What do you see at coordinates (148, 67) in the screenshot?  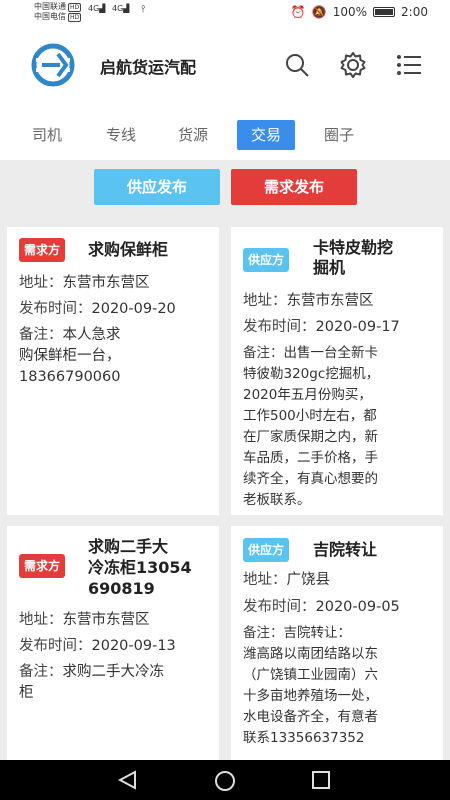 I see `app-title: 启航货运汽配` at bounding box center [148, 67].